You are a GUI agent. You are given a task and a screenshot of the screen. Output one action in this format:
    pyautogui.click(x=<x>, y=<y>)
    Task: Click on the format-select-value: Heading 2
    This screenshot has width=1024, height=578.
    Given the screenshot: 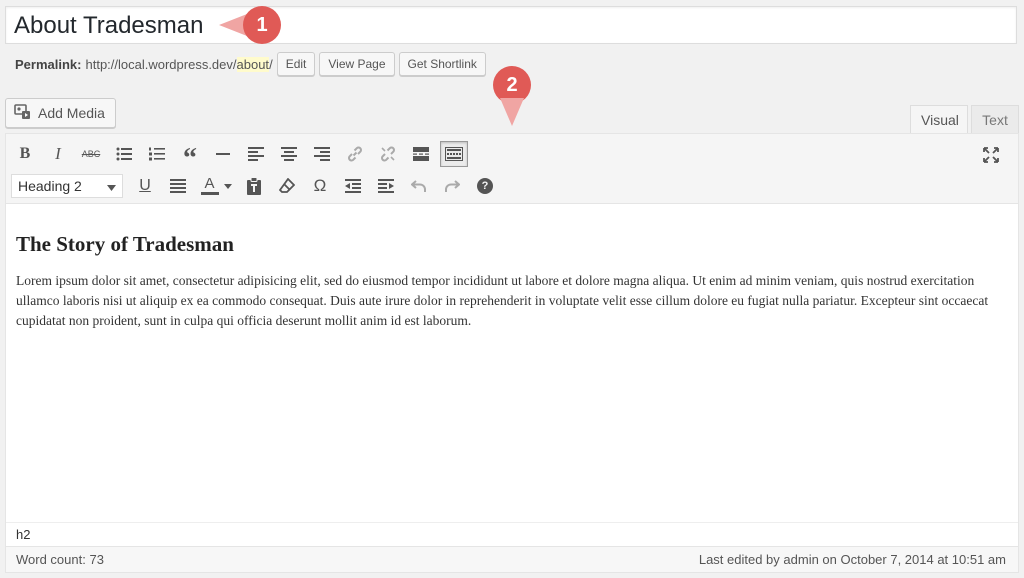 What is the action you would take?
    pyautogui.click(x=50, y=186)
    